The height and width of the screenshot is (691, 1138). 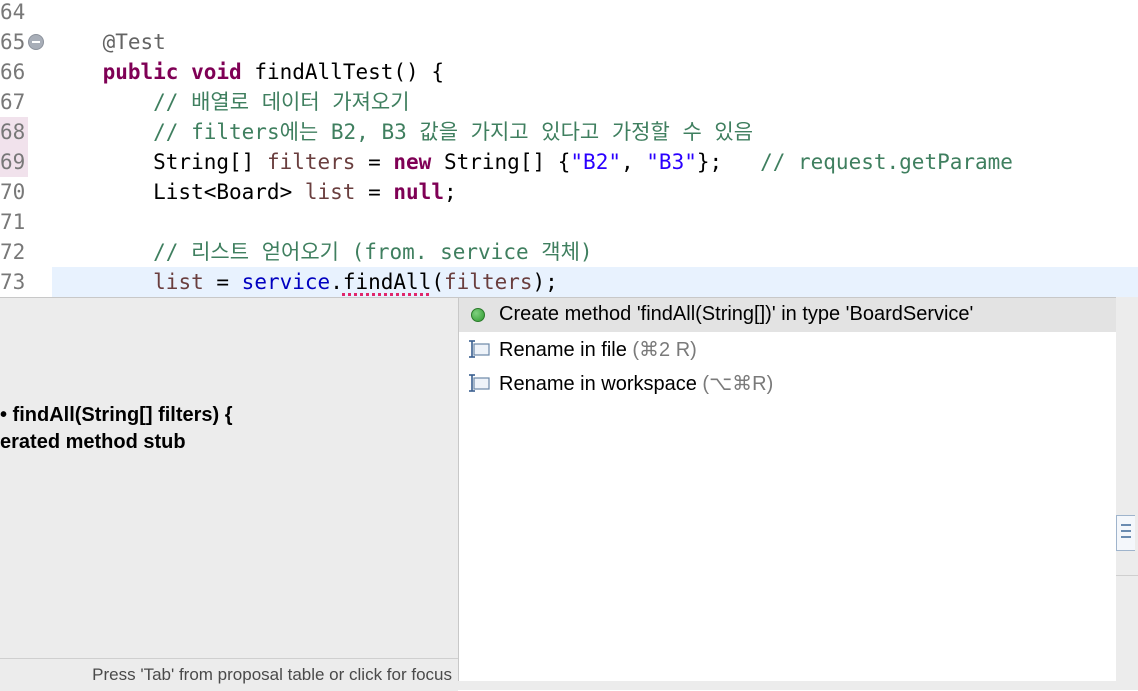 What do you see at coordinates (450, 192) in the screenshot?
I see `code-token: ;` at bounding box center [450, 192].